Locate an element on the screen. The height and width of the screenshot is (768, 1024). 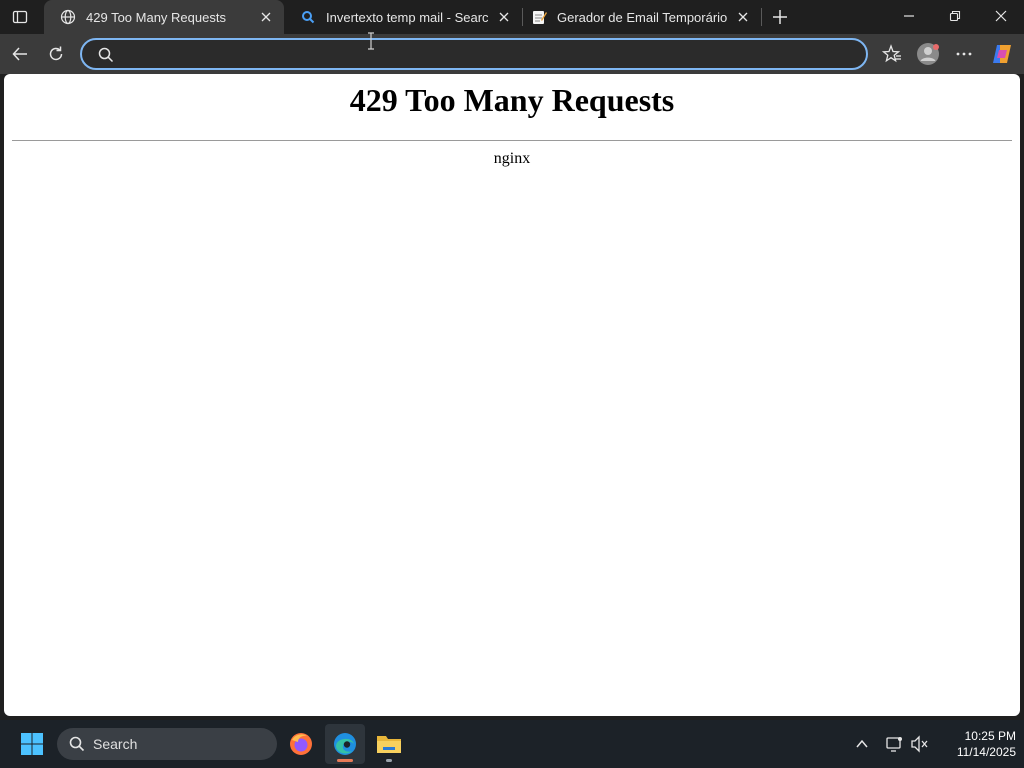
address-bar is located at coordinates (474, 54).